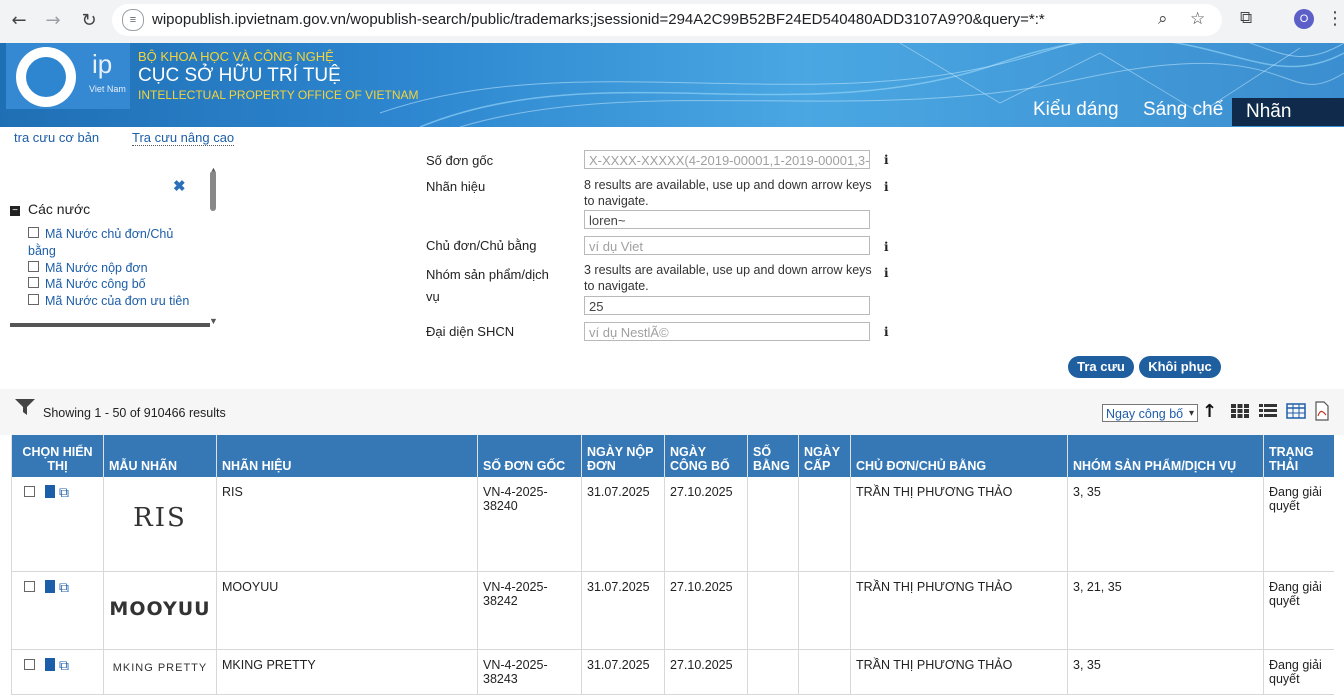 The height and width of the screenshot is (695, 1344). I want to click on tab-kieu-dang: Kiểu dáng, so click(1076, 110).